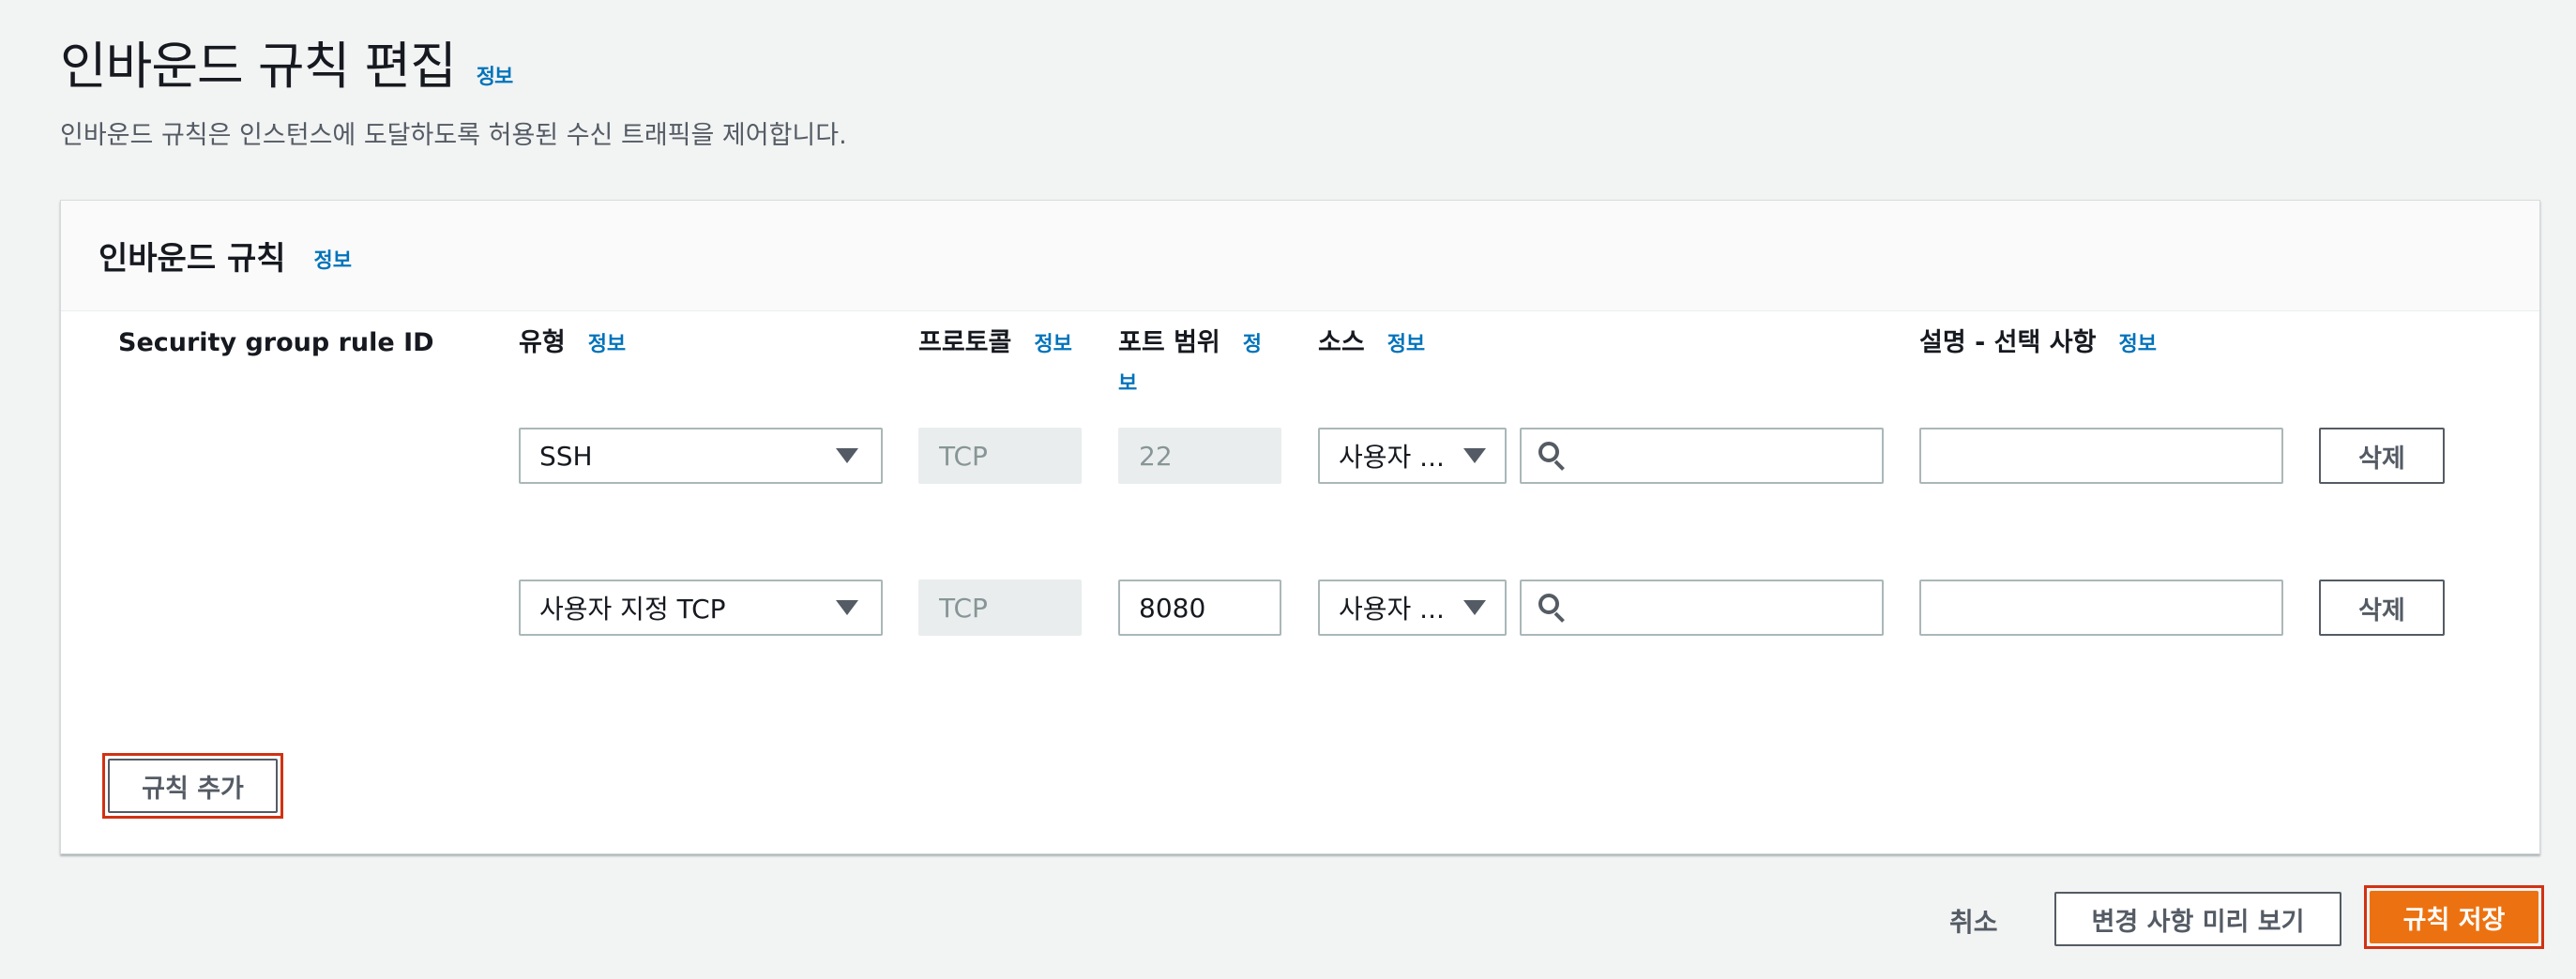 The height and width of the screenshot is (979, 2576). What do you see at coordinates (701, 456) in the screenshot?
I see `rule-1-type-select: SSH` at bounding box center [701, 456].